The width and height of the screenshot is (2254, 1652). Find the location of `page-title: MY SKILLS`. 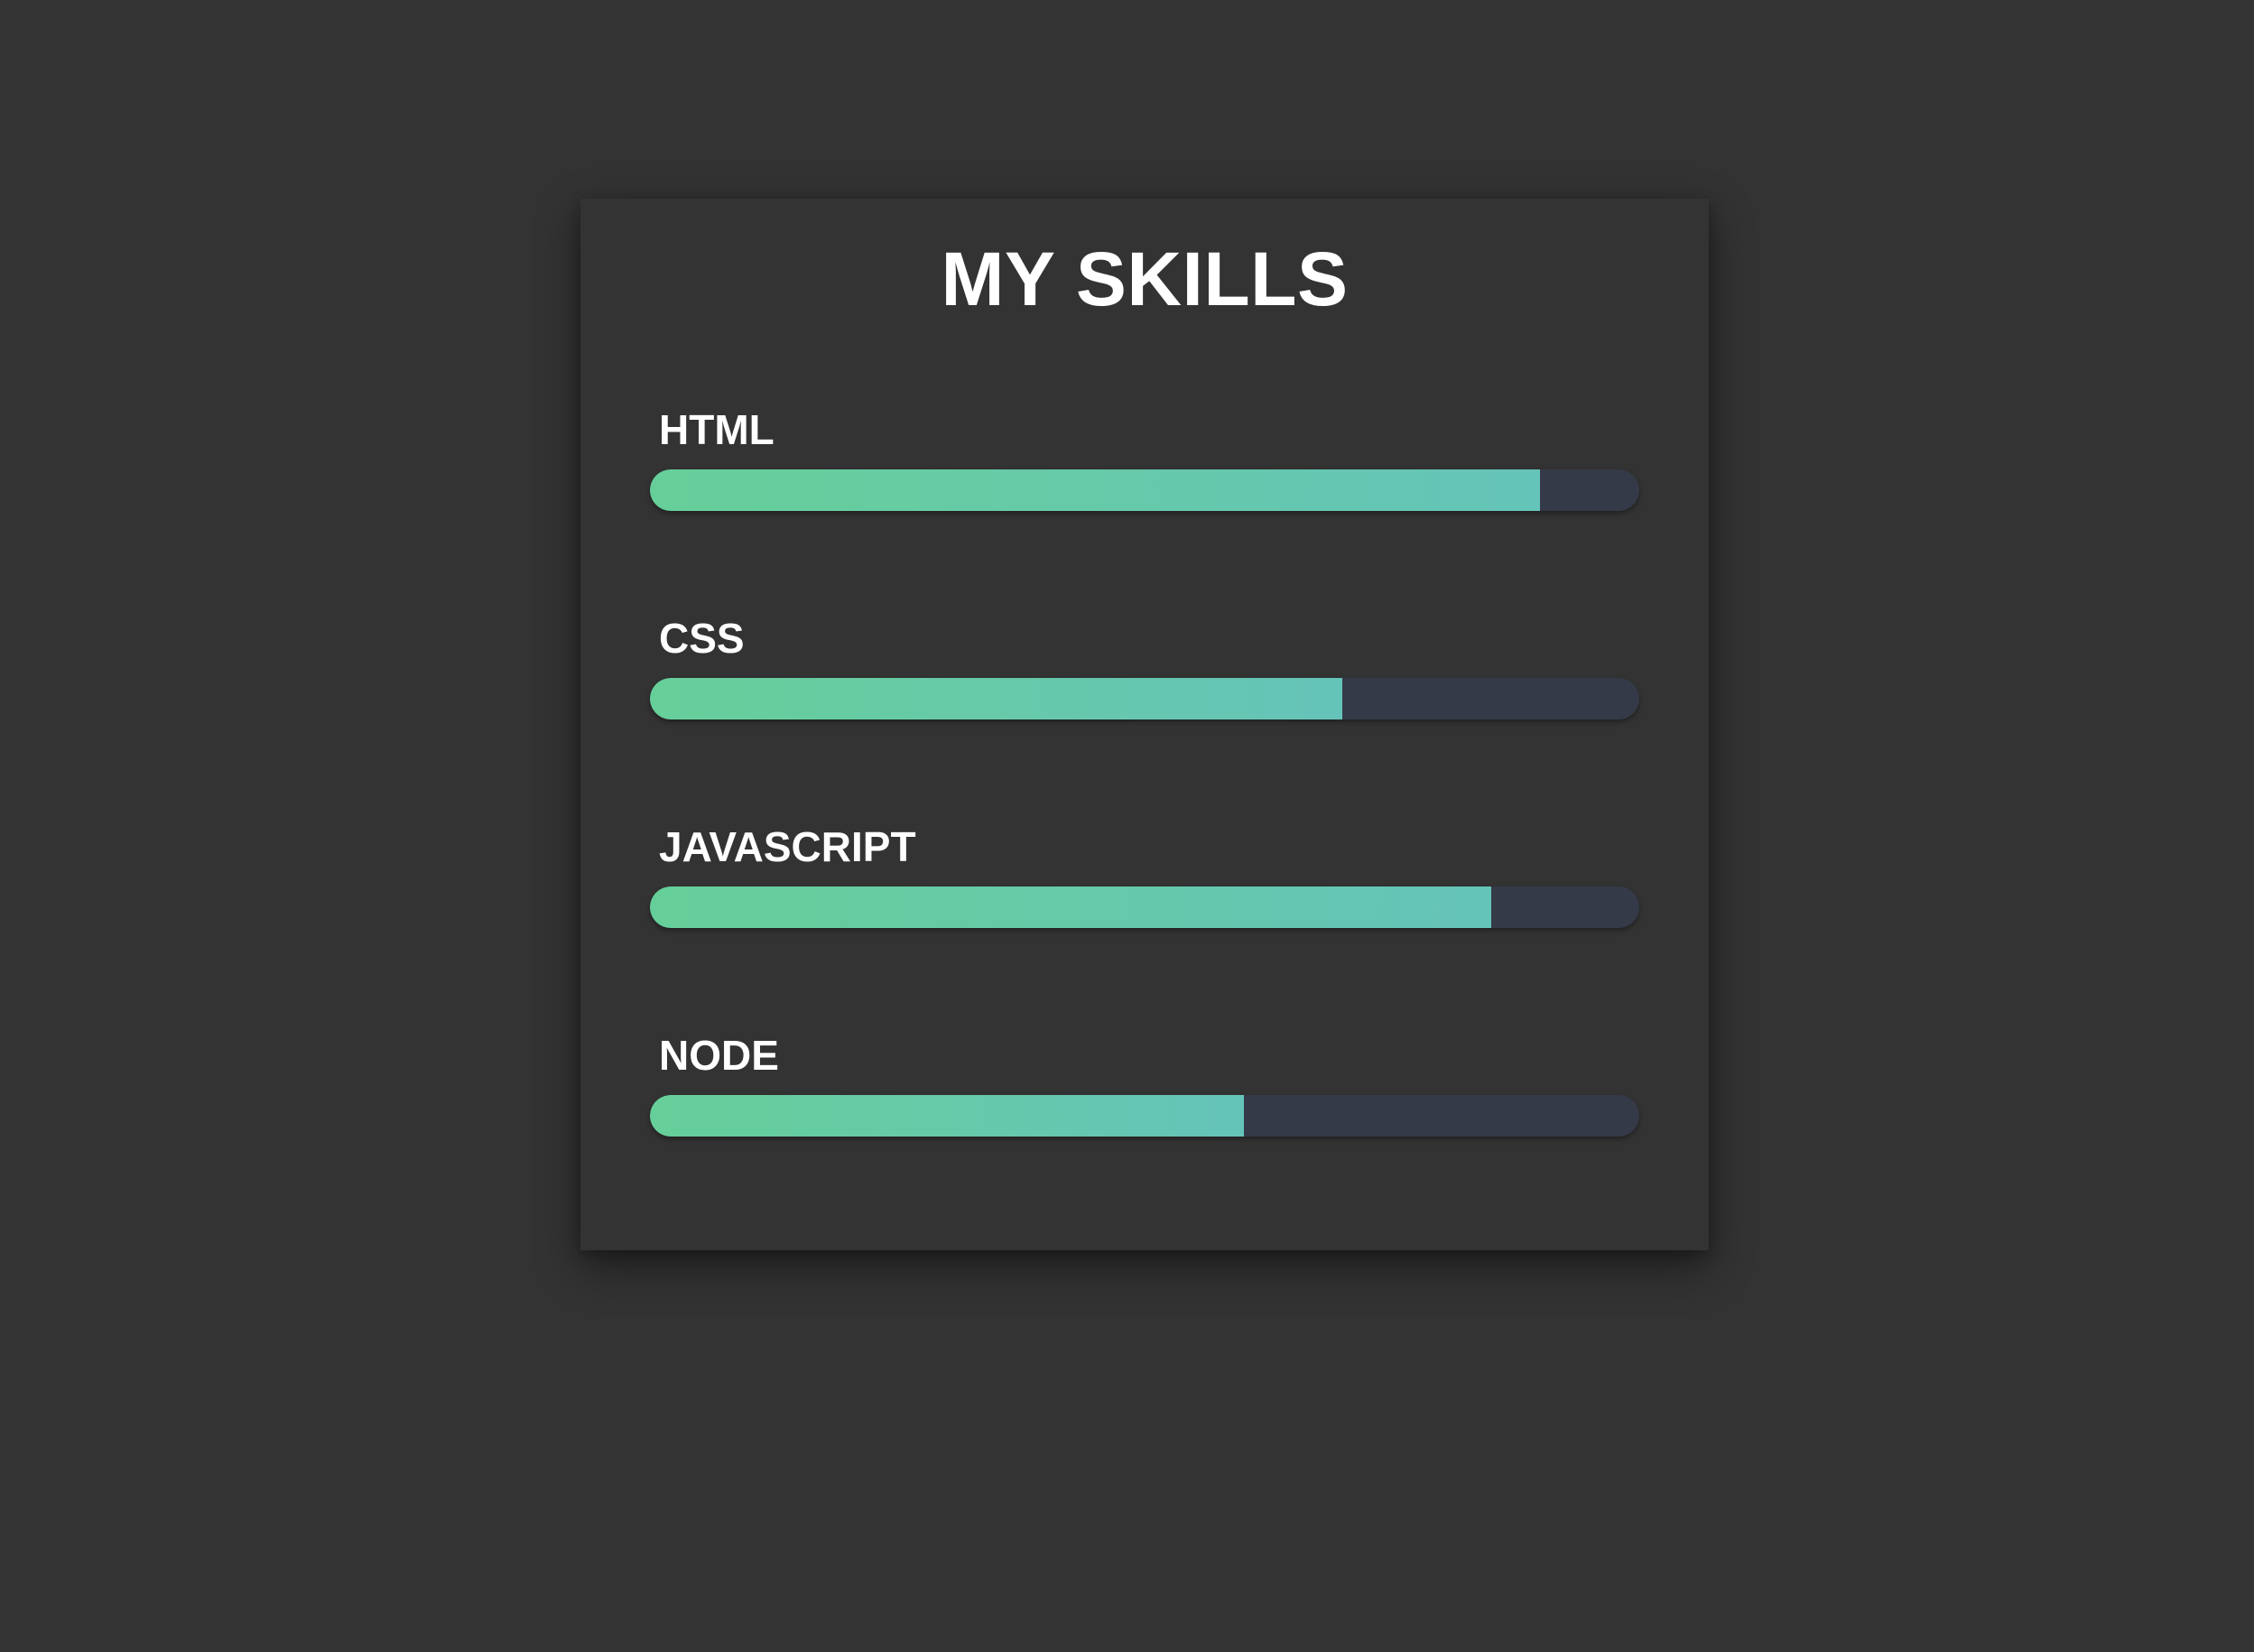

page-title: MY SKILLS is located at coordinates (1145, 279).